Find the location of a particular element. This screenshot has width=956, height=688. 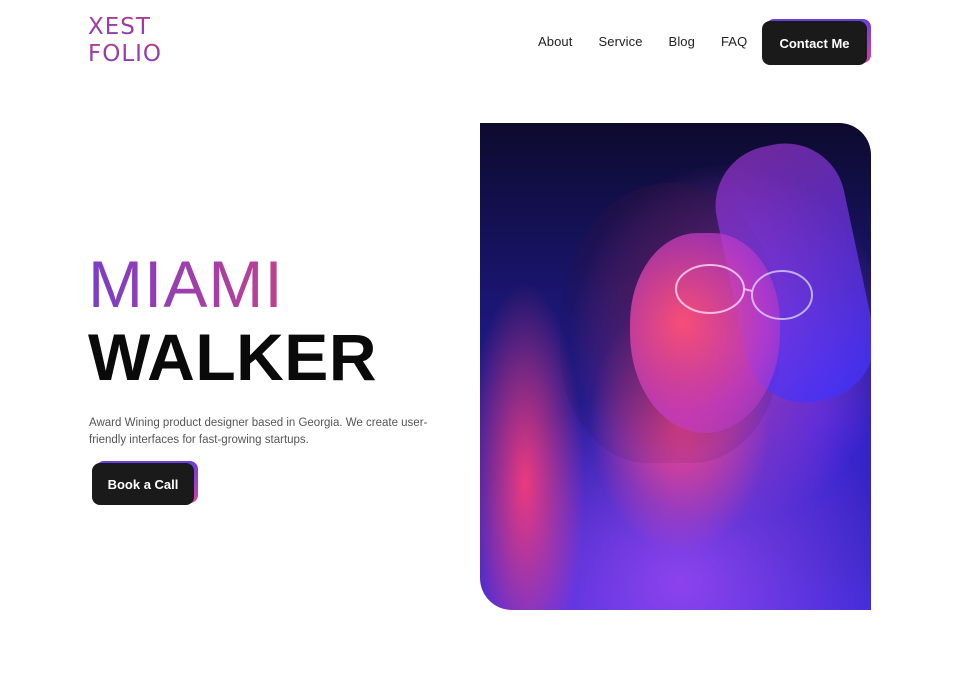

logo-line-2: FOLIO is located at coordinates (128, 54).